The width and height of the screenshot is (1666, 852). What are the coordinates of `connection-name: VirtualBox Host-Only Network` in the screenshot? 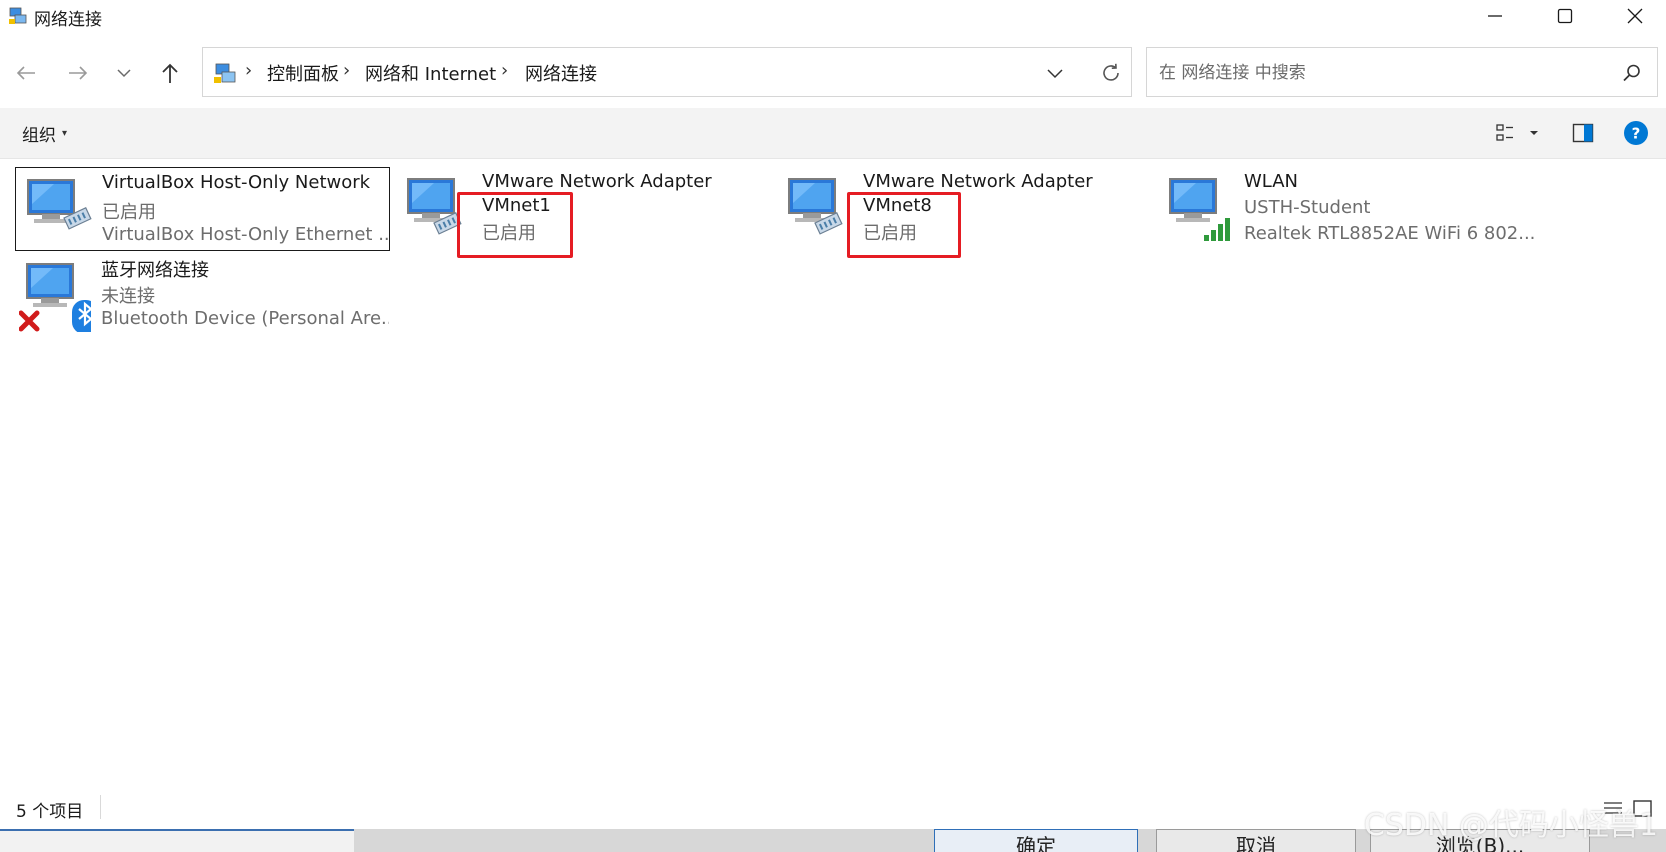 It's located at (236, 182).